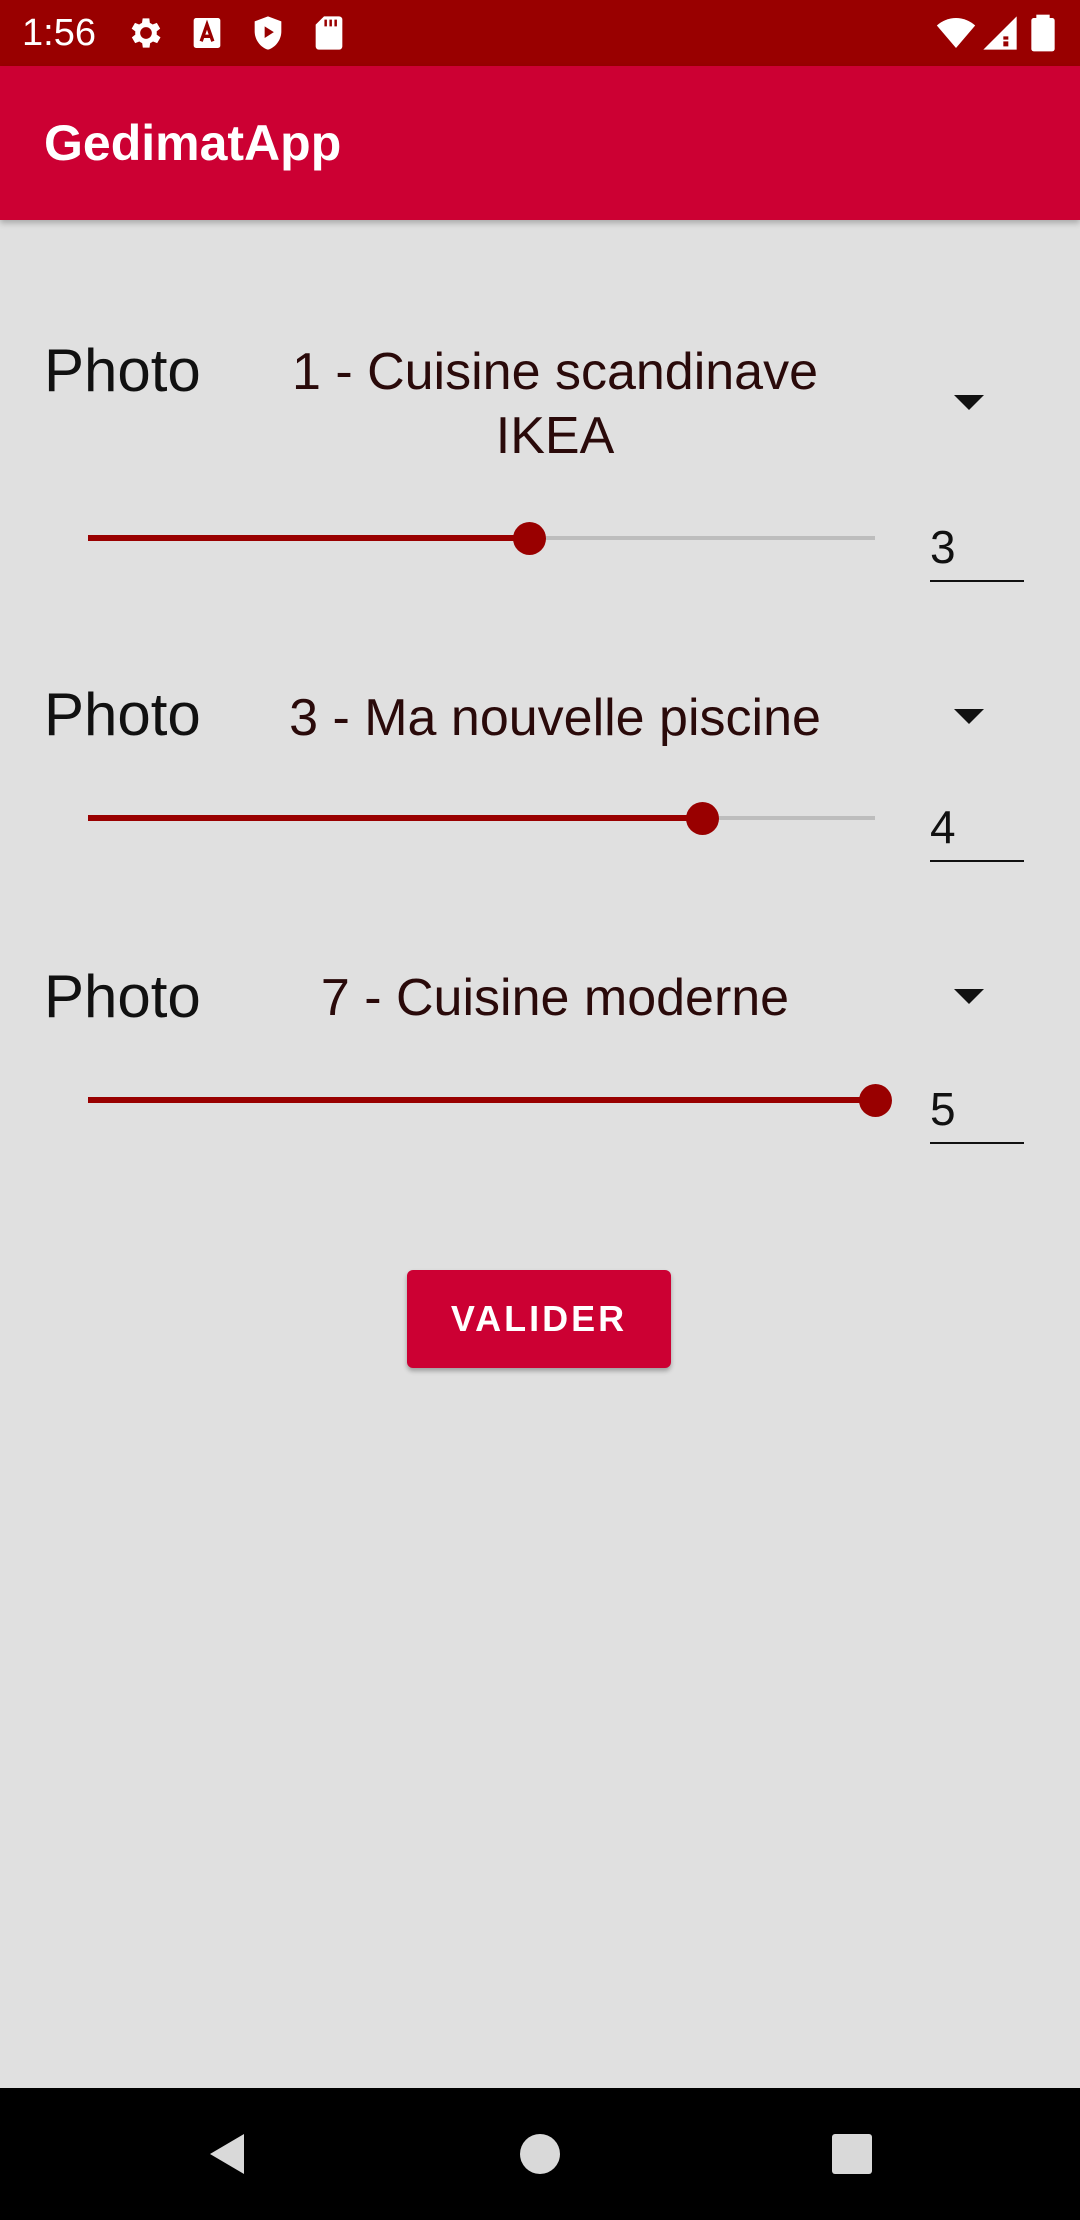  What do you see at coordinates (540, 143) in the screenshot?
I see `app-bar: GedimatApp` at bounding box center [540, 143].